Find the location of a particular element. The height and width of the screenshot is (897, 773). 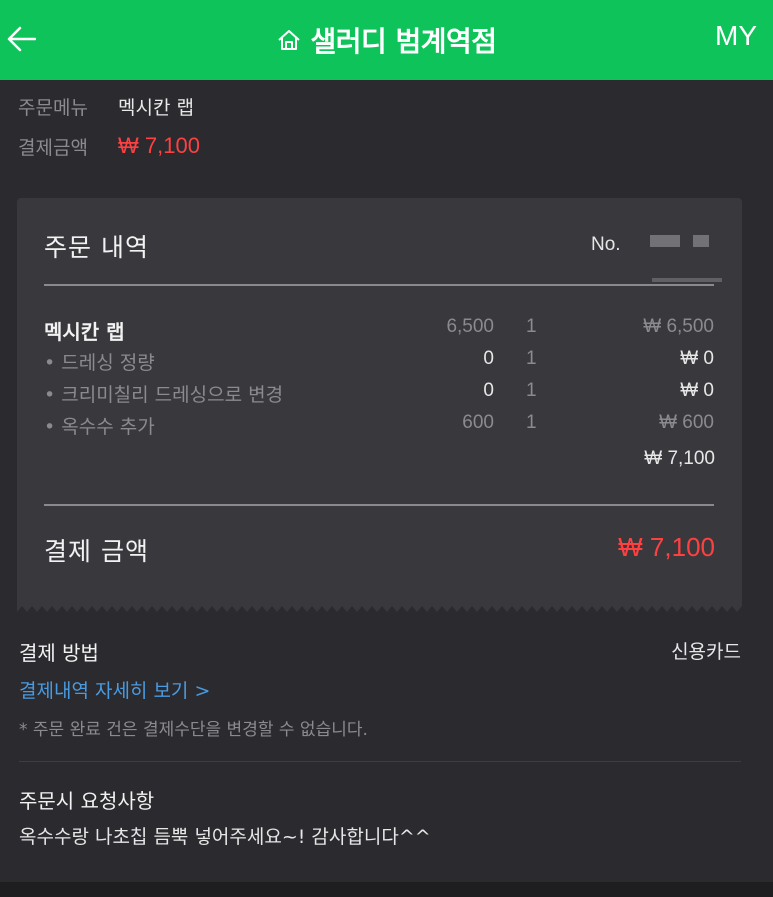

total-value: ₩ 7,100 is located at coordinates (666, 547).